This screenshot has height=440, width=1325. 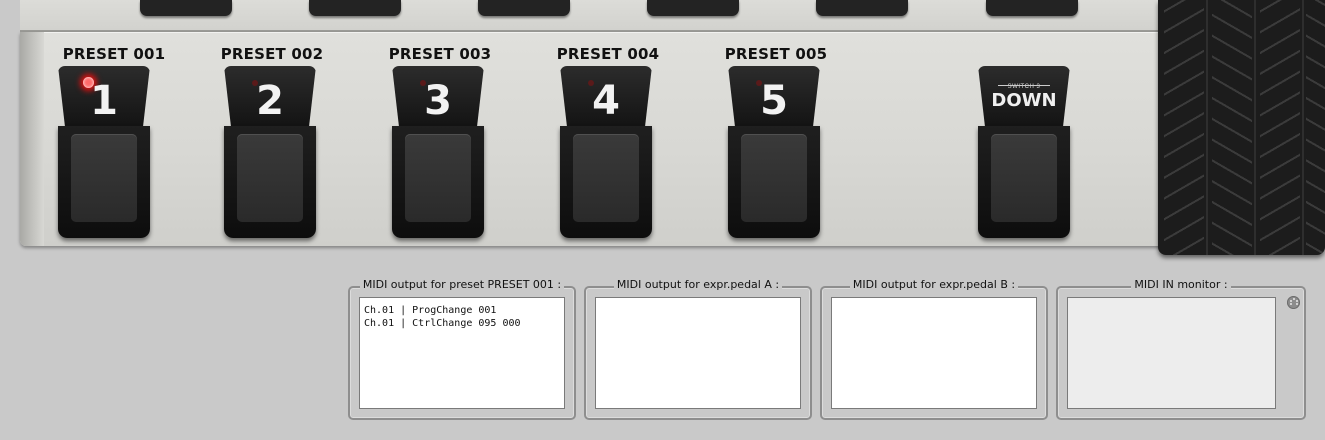 What do you see at coordinates (32, 139) in the screenshot?
I see `pedal-board-edge` at bounding box center [32, 139].